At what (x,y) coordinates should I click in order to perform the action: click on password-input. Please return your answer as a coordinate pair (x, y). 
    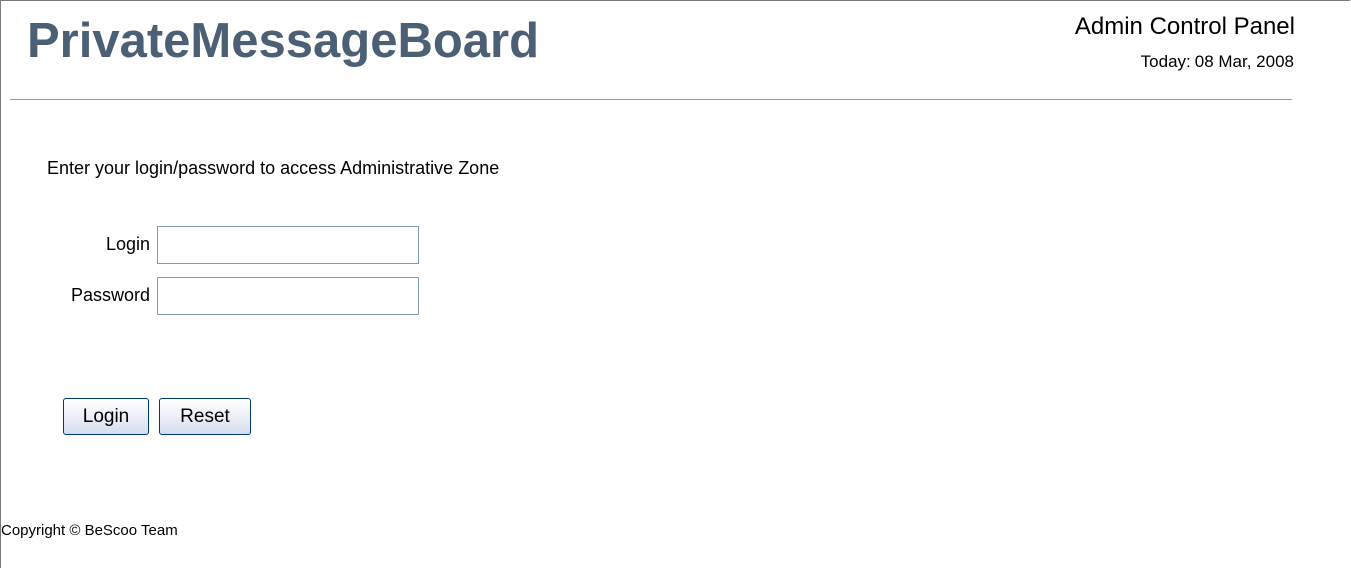
    Looking at the image, I should click on (288, 296).